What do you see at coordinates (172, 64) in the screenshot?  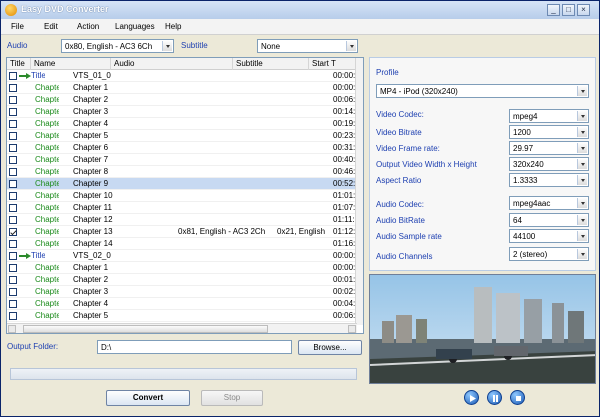 I see `header-audio: Audio` at bounding box center [172, 64].